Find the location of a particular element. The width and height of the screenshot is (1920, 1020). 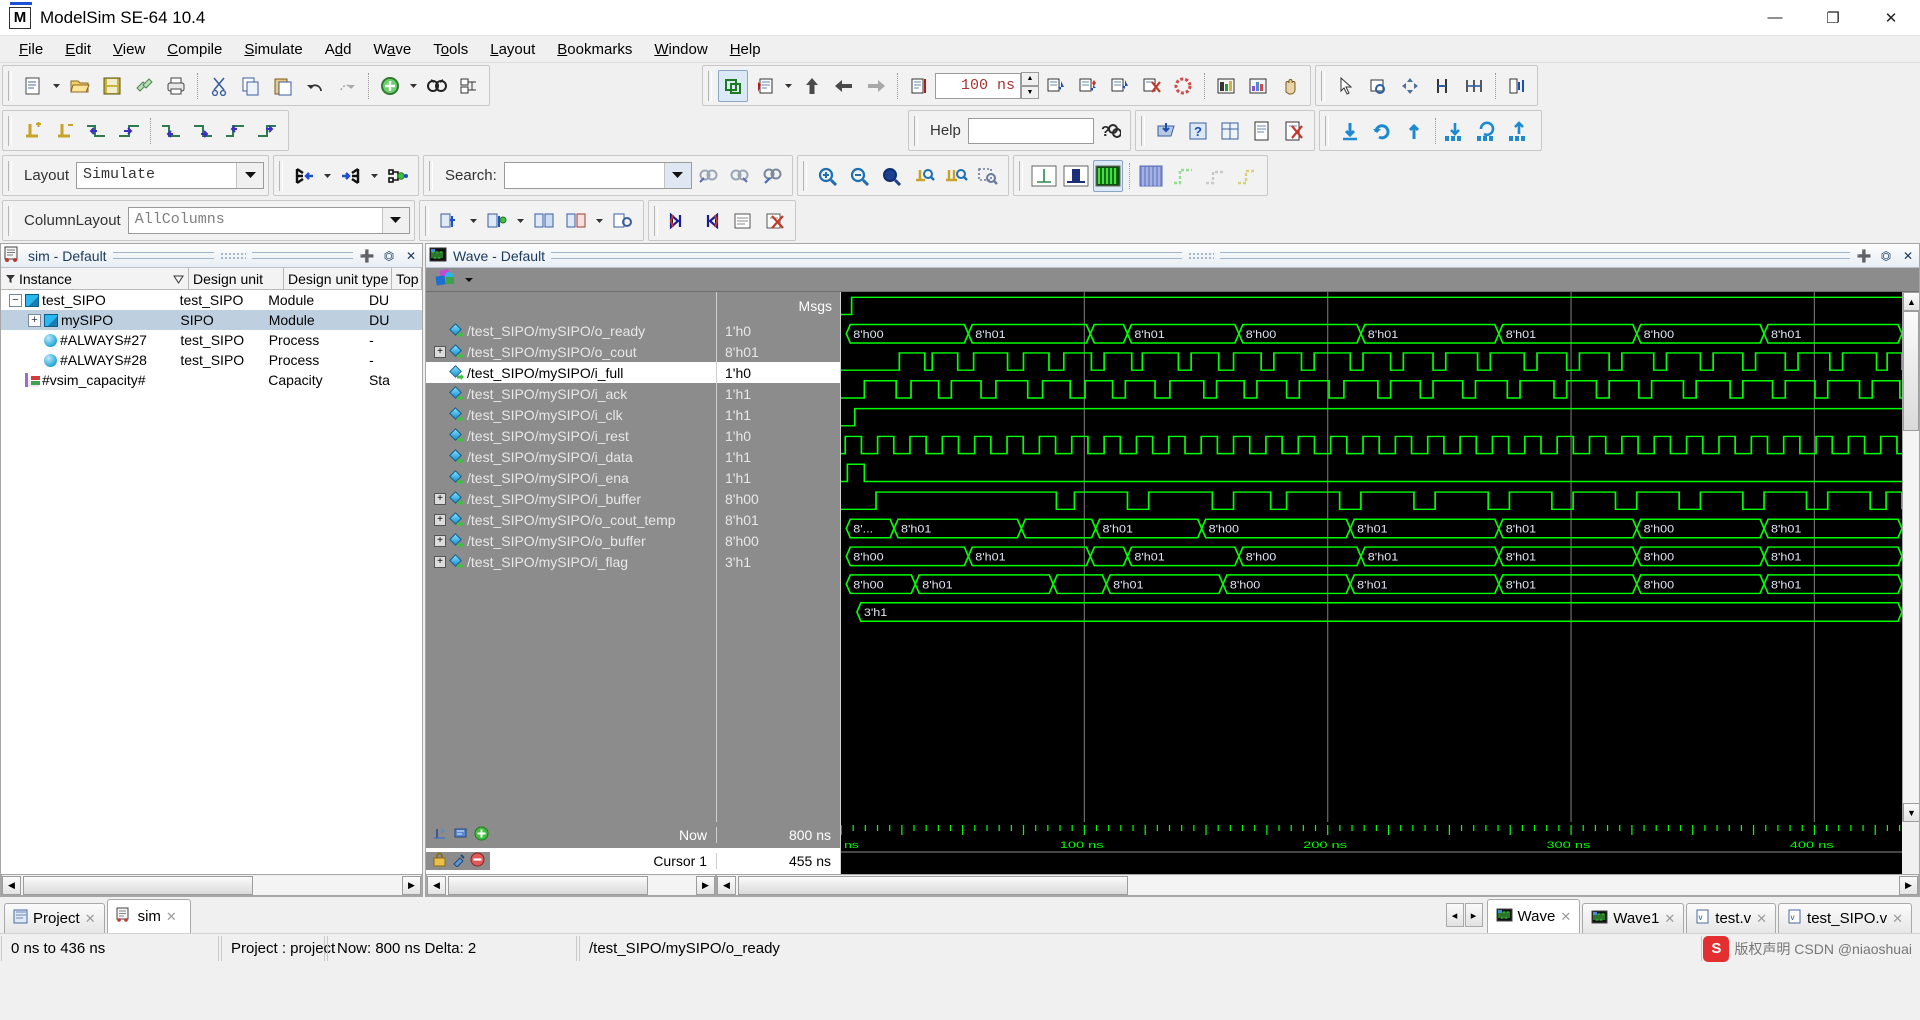

wave-expand-icon is located at coordinates (1517, 86).